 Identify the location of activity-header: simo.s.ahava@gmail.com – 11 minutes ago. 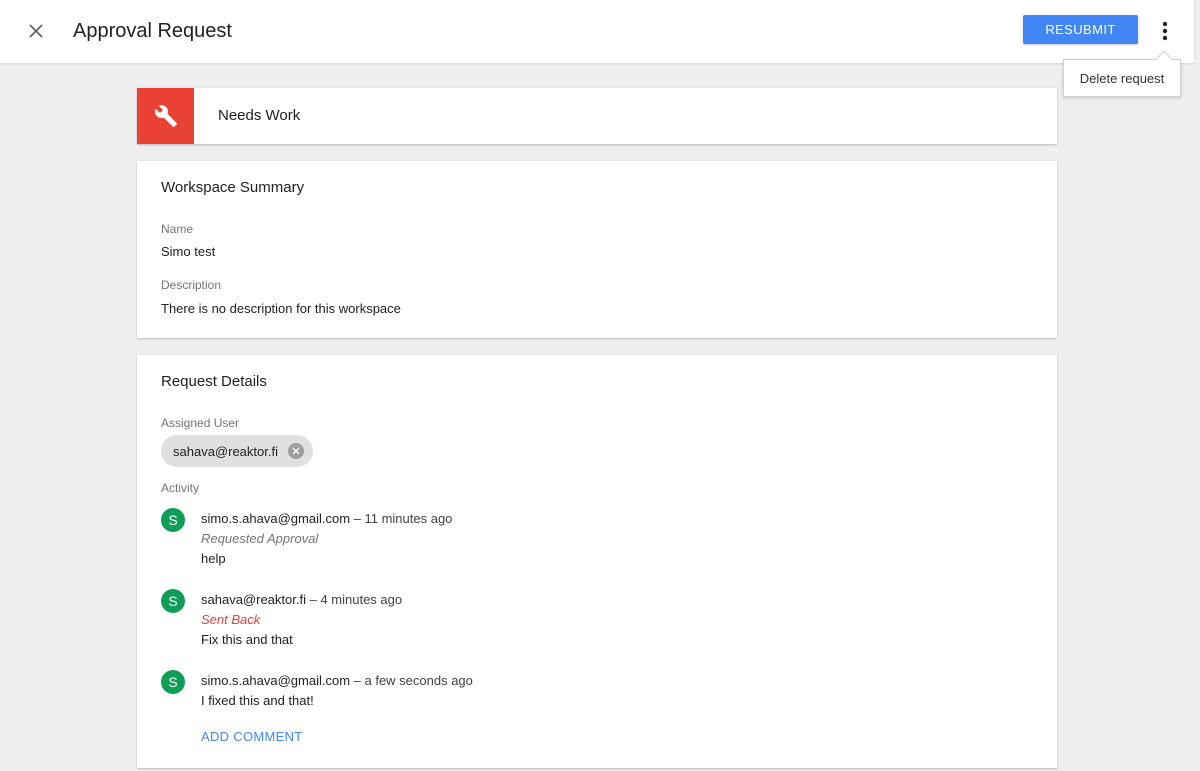
(326, 519).